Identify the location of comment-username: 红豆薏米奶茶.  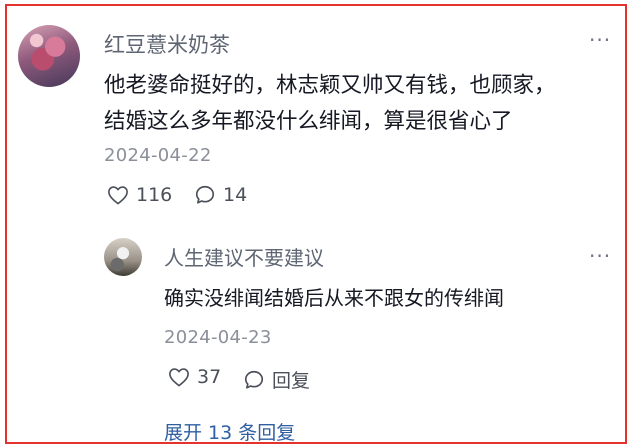
(167, 44).